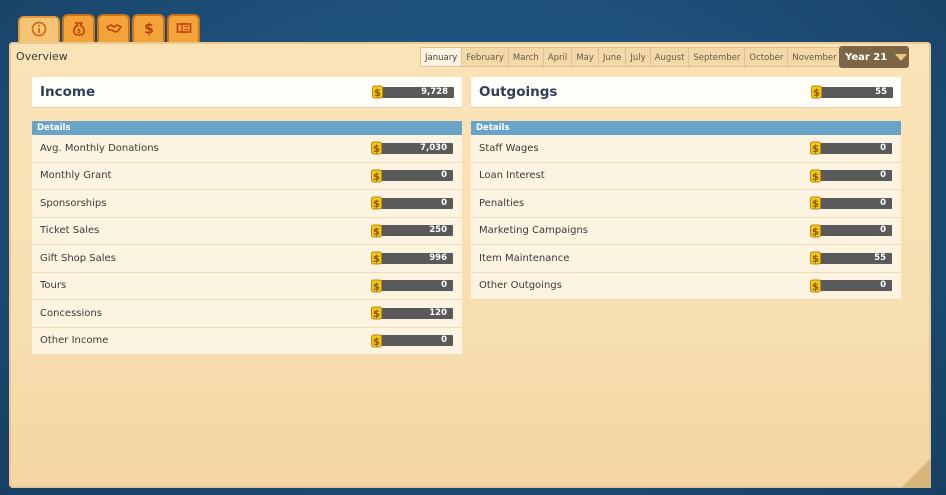  Describe the element at coordinates (68, 92) in the screenshot. I see `income-title: Income` at that location.